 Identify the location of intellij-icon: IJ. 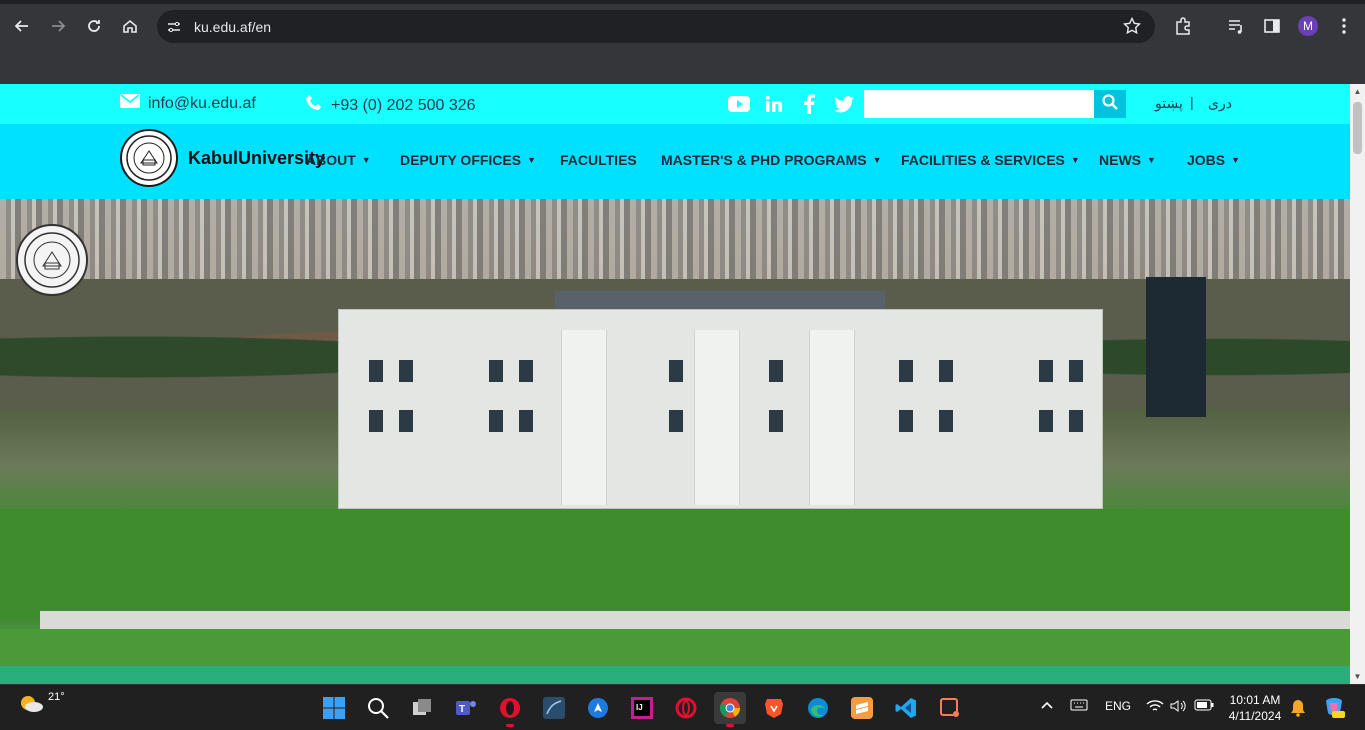
(642, 708).